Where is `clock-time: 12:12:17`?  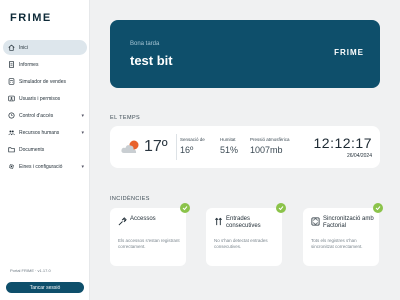 clock-time: 12:12:17 is located at coordinates (342, 143).